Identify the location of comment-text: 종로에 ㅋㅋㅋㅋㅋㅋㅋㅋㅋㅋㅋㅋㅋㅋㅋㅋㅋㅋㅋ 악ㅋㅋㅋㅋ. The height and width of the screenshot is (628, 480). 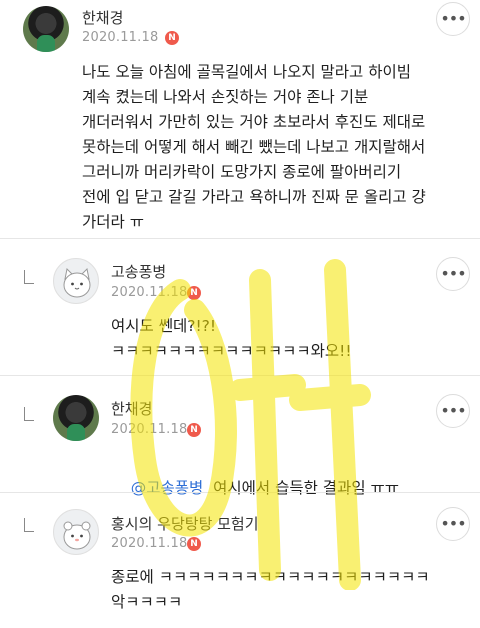
(270, 589).